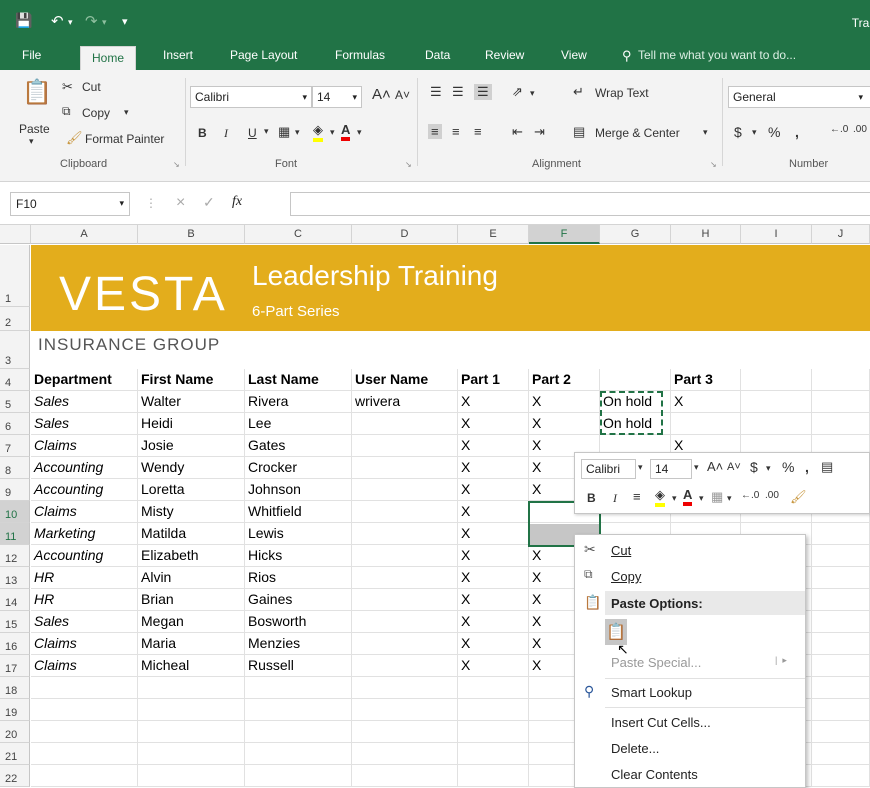  Describe the element at coordinates (226, 133) in the screenshot. I see `italic-button: I` at that location.